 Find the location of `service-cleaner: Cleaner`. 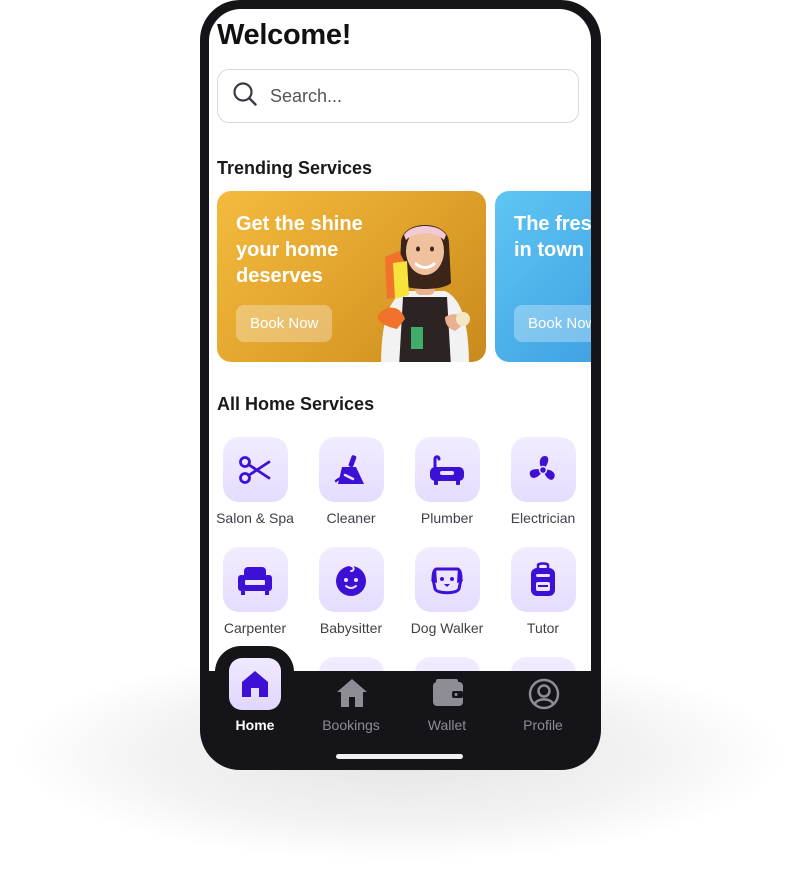

service-cleaner: Cleaner is located at coordinates (351, 481).